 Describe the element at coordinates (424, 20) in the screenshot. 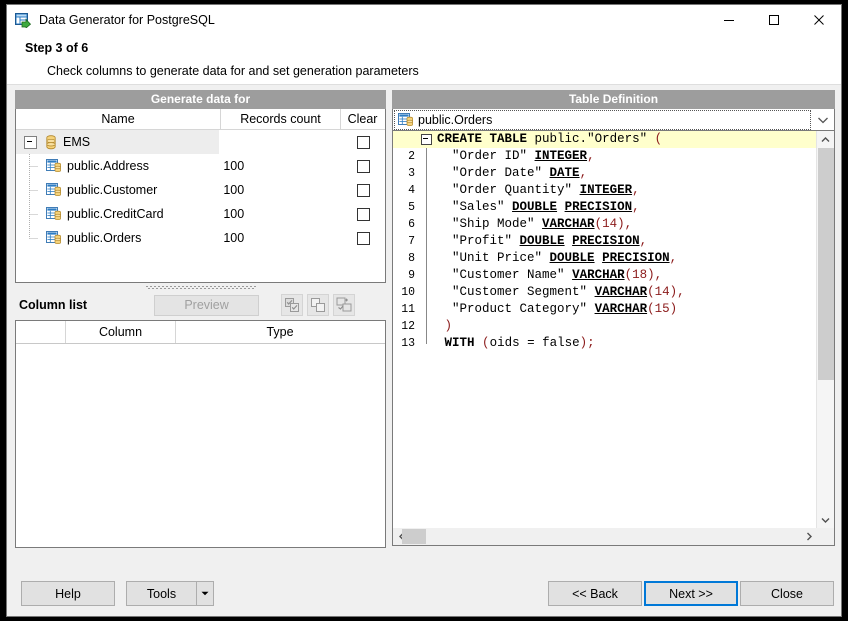

I see `title-bar: Data Generator for PostgreSQL` at that location.